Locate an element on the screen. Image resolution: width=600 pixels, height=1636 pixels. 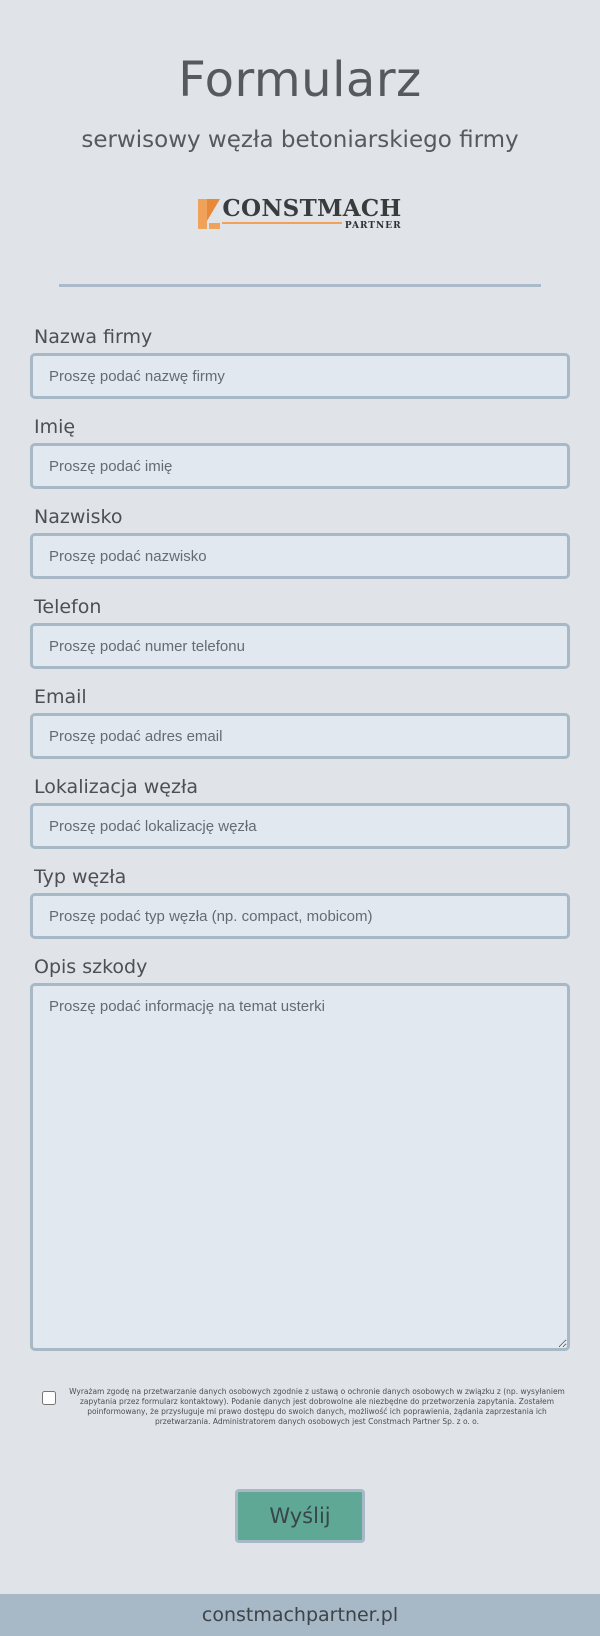
input-last-name is located at coordinates (300, 556).